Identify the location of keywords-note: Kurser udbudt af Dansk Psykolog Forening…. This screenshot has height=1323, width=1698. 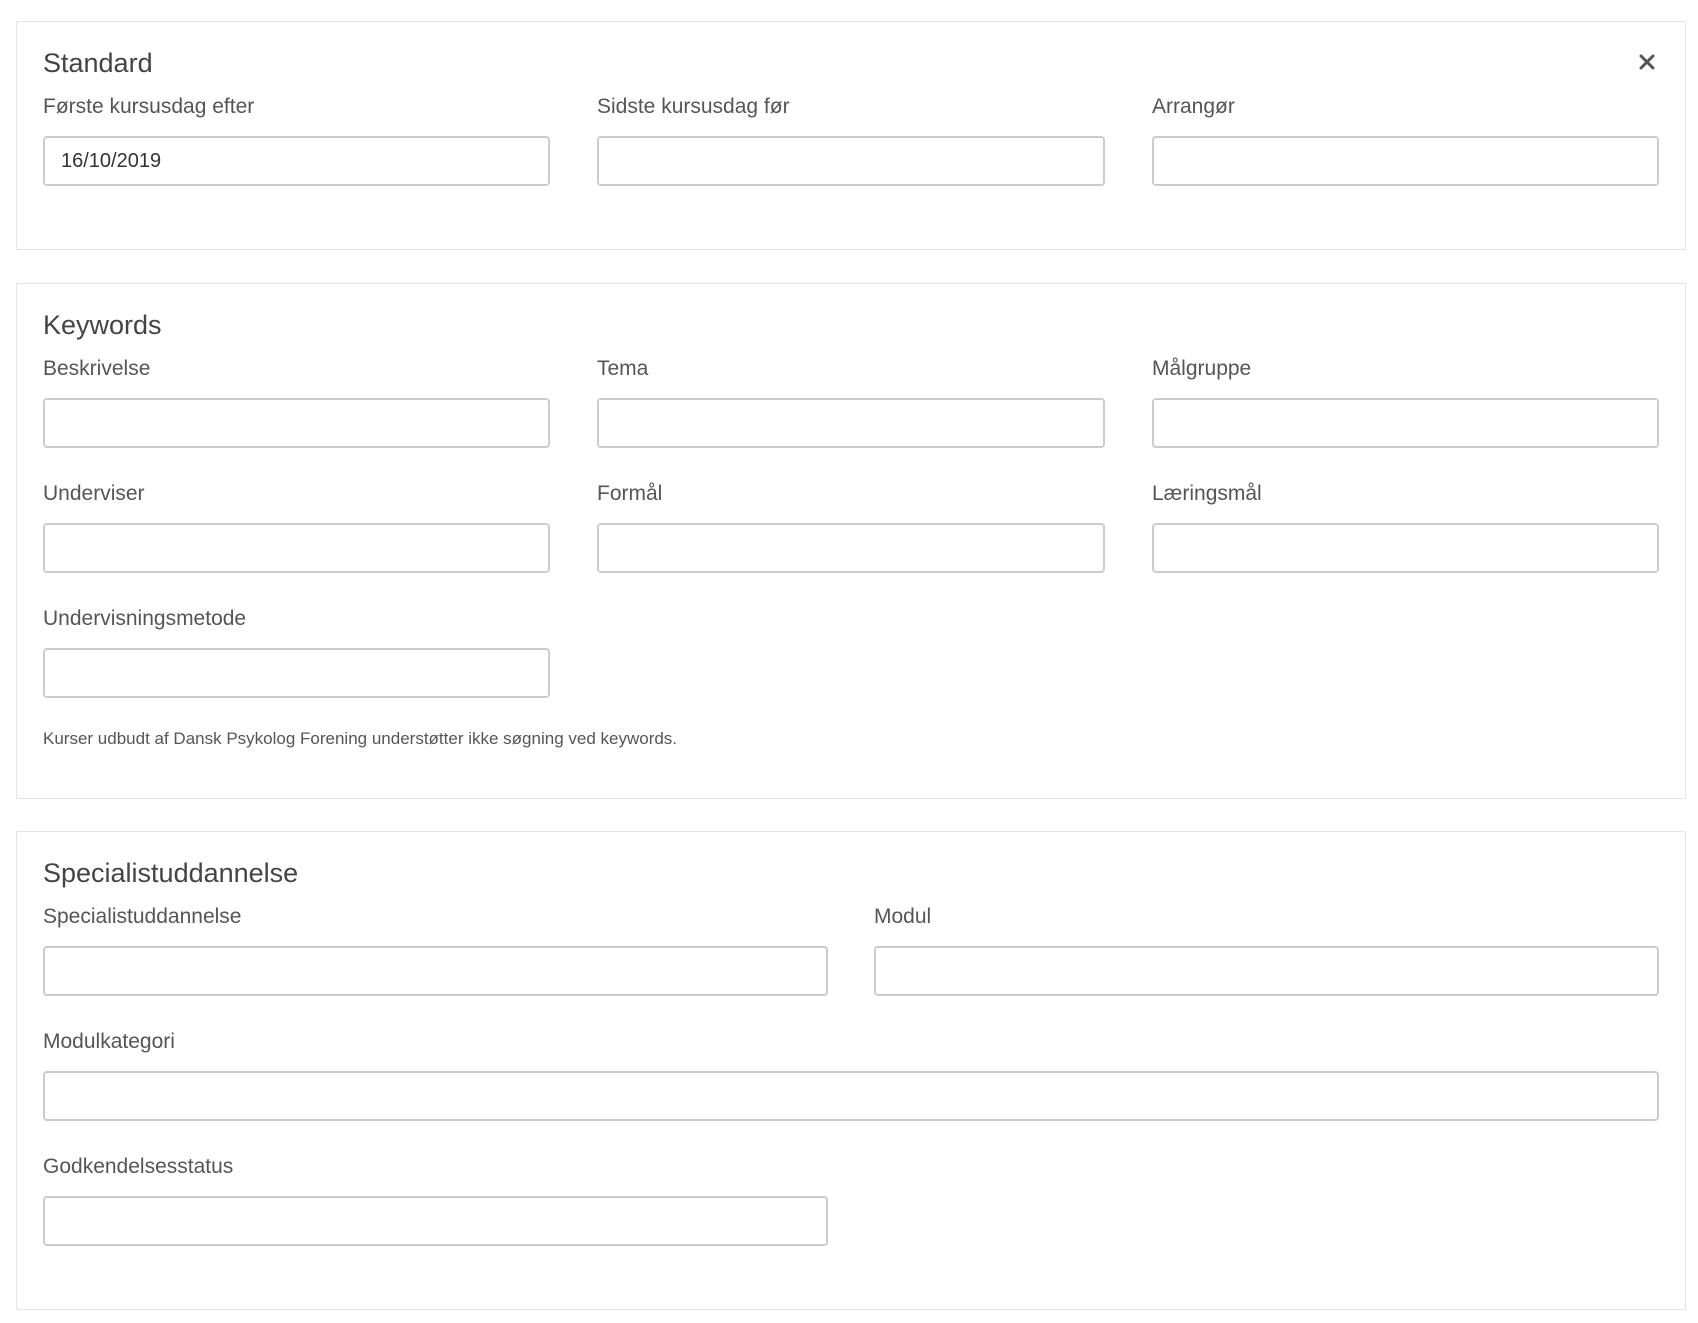
(360, 738).